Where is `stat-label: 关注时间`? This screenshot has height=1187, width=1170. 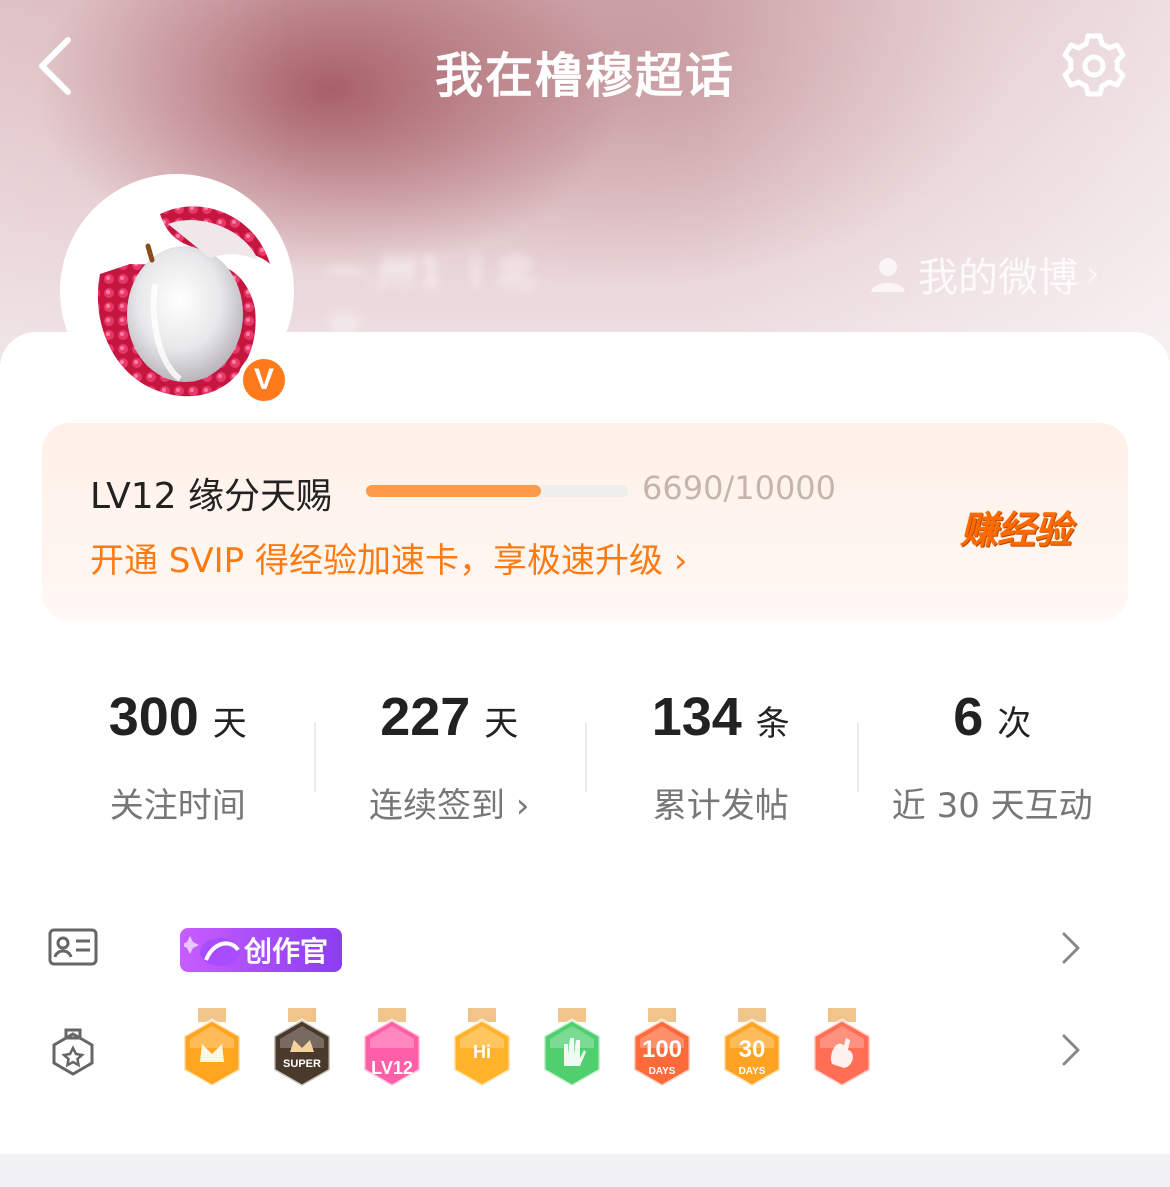 stat-label: 关注时间 is located at coordinates (177, 806).